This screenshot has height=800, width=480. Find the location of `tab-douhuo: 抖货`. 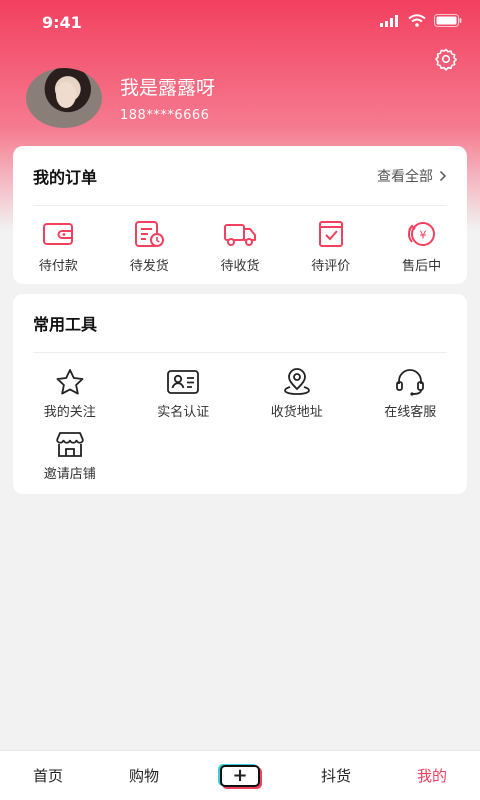

tab-douhuo: 抖货 is located at coordinates (336, 775).